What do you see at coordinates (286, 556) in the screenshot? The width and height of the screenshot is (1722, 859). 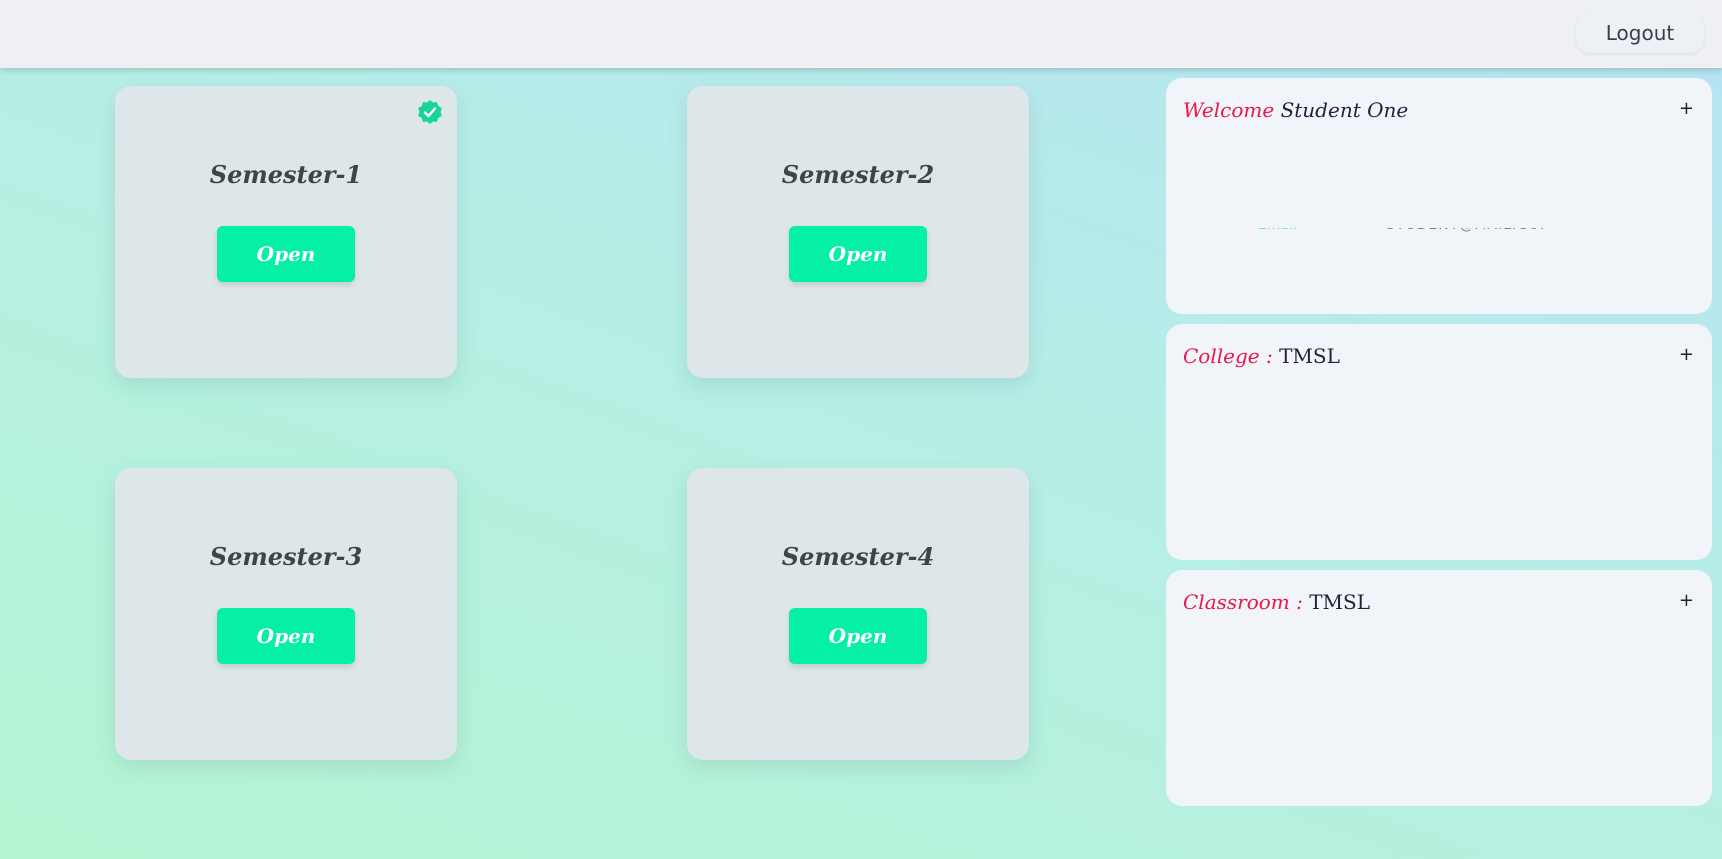 I see `semester-title: Semester-3` at bounding box center [286, 556].